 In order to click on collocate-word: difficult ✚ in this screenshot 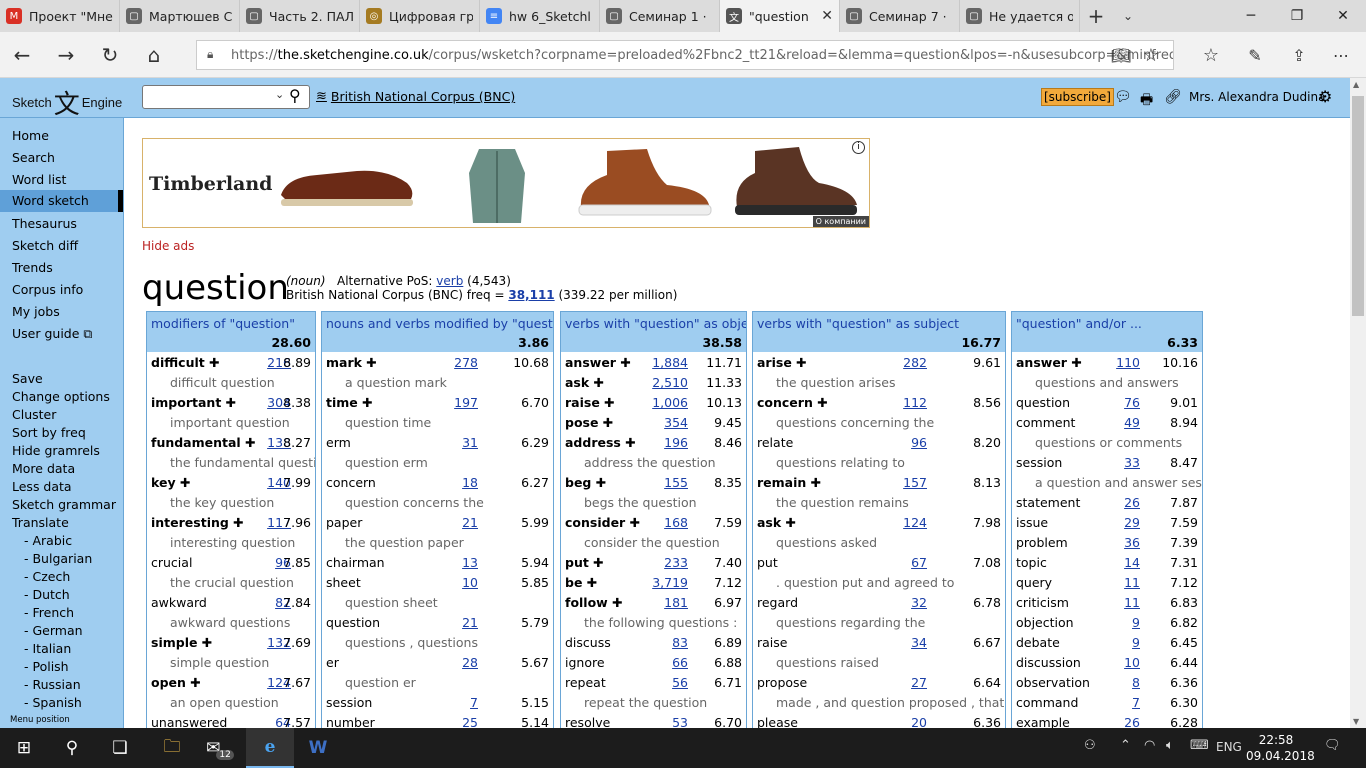, I will do `click(185, 362)`.